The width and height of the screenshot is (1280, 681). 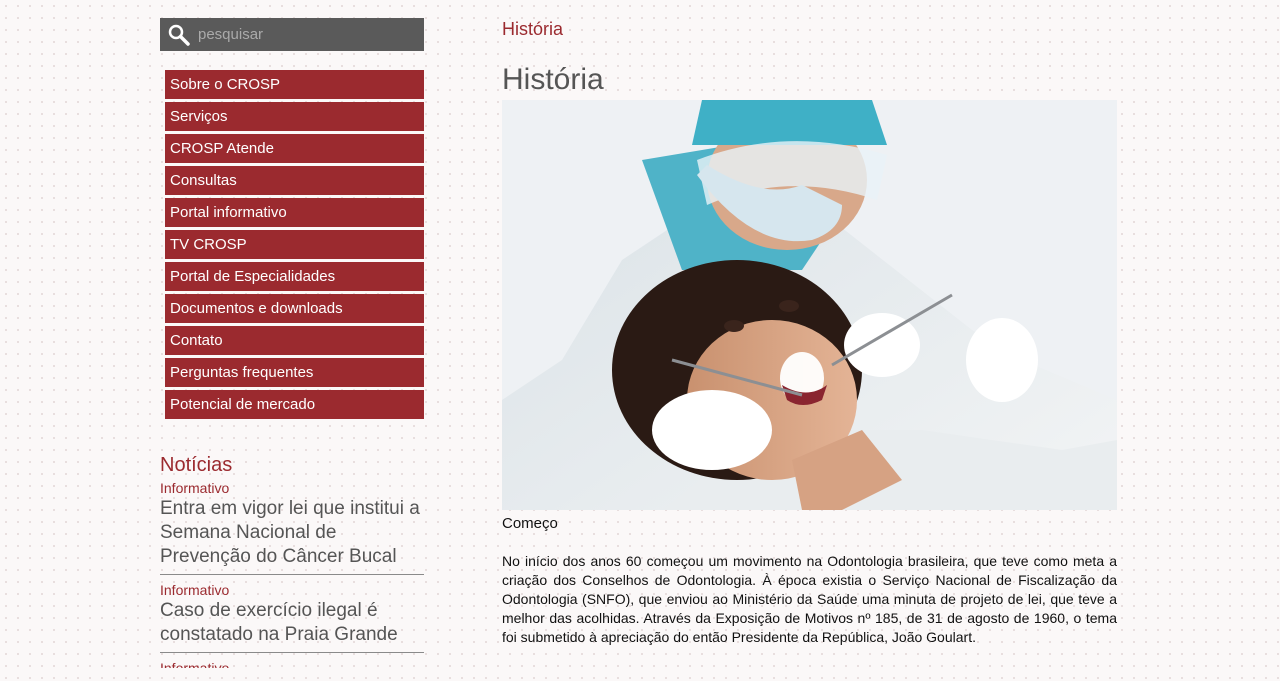 What do you see at coordinates (294, 148) in the screenshot?
I see `nav-item-crosp-atende: CROSP Atende` at bounding box center [294, 148].